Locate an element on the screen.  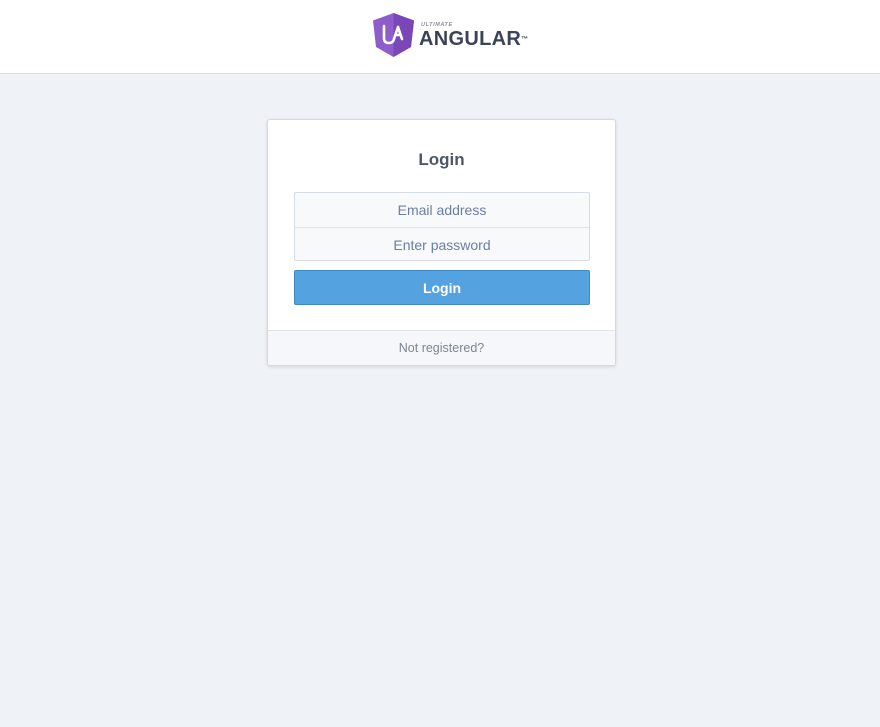
not-registered-link: Not registered? is located at coordinates (441, 348).